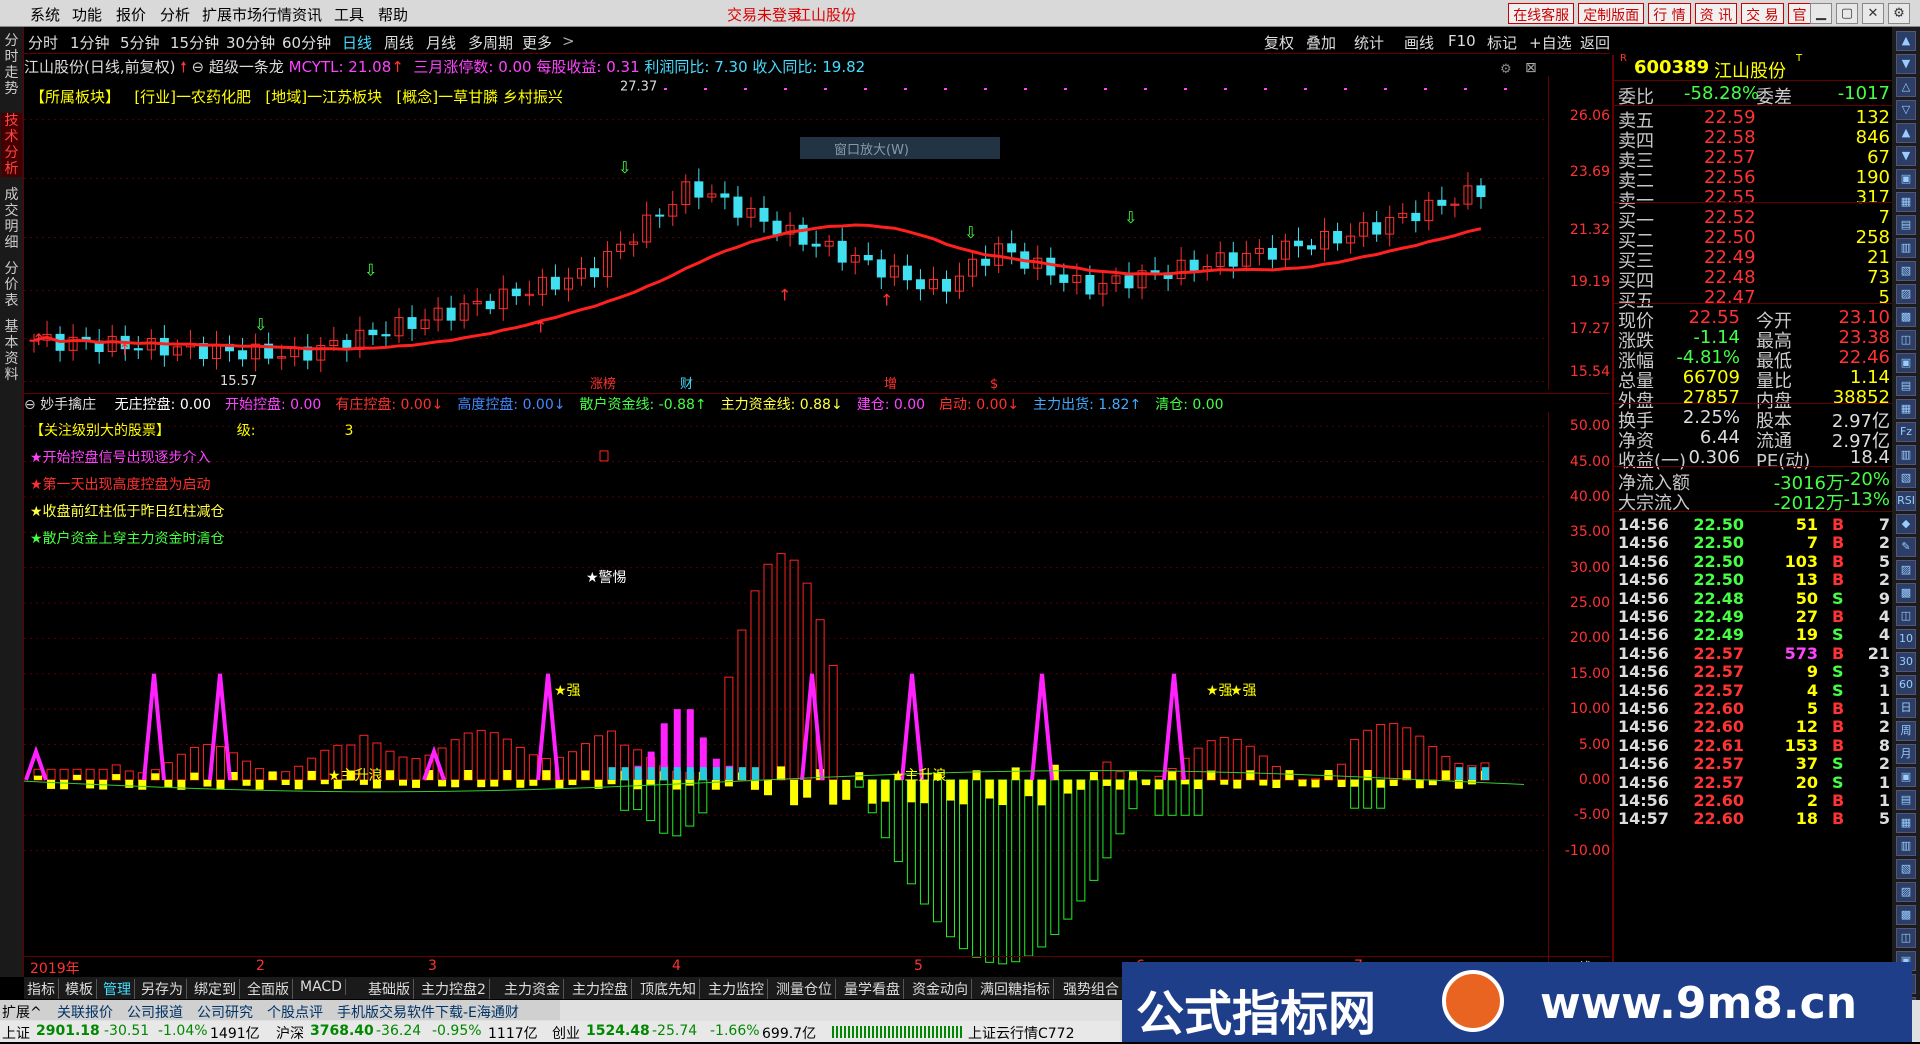 This screenshot has height=1044, width=1920. Describe the element at coordinates (290, 1033) in the screenshot. I see `hs-label: 沪深` at that location.